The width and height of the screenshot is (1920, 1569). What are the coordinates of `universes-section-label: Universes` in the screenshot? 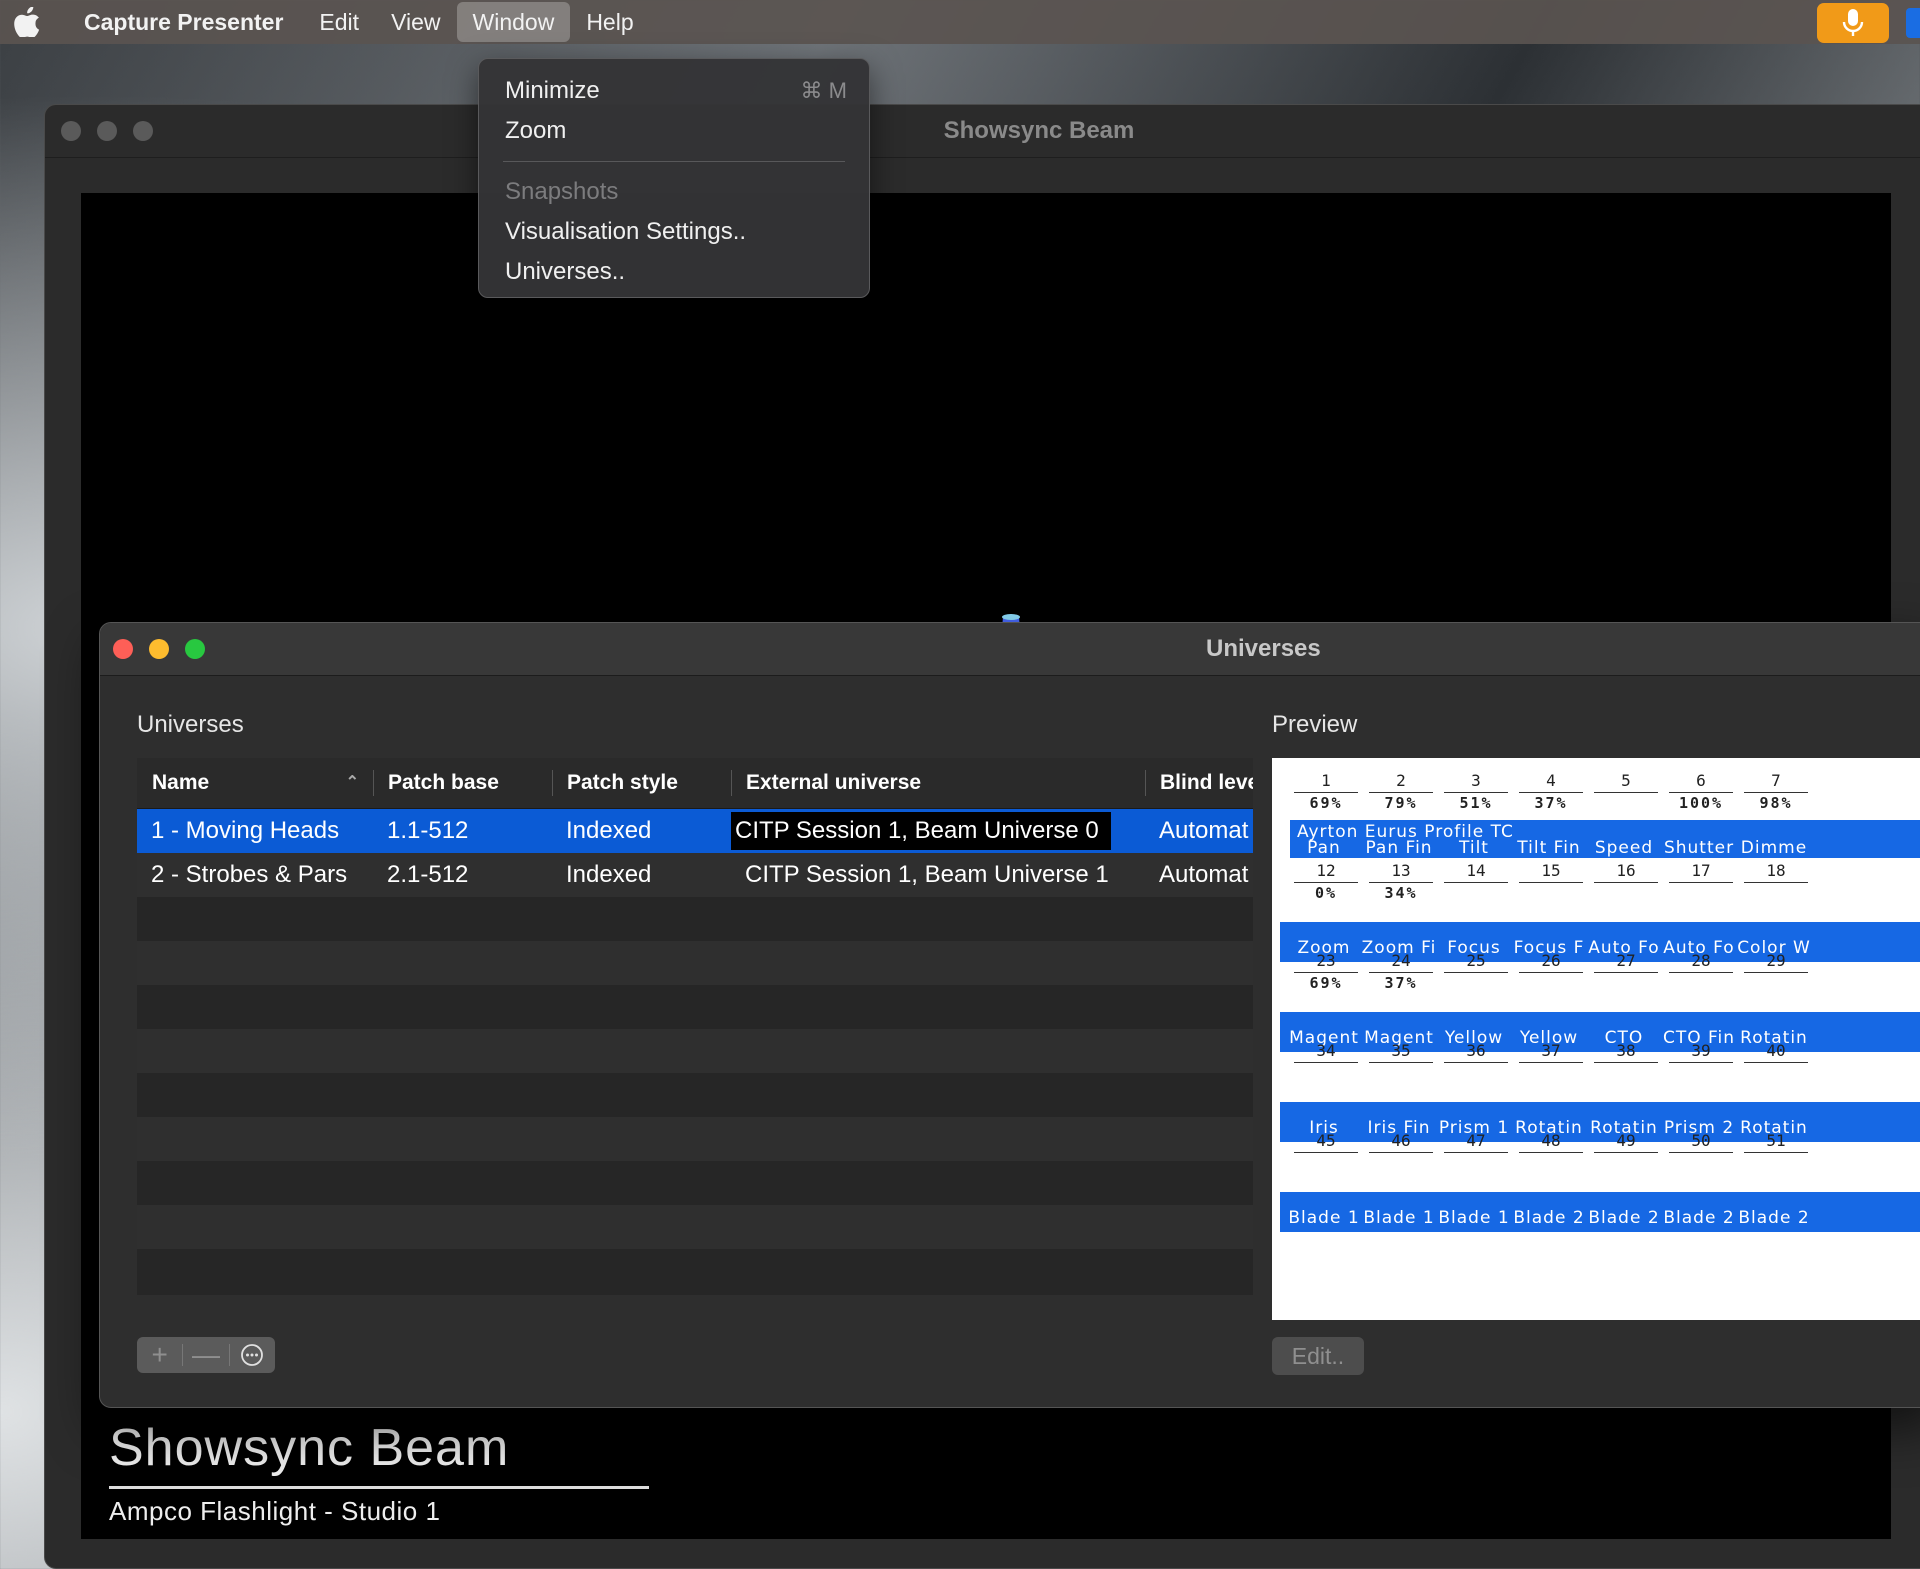 It's located at (190, 724).